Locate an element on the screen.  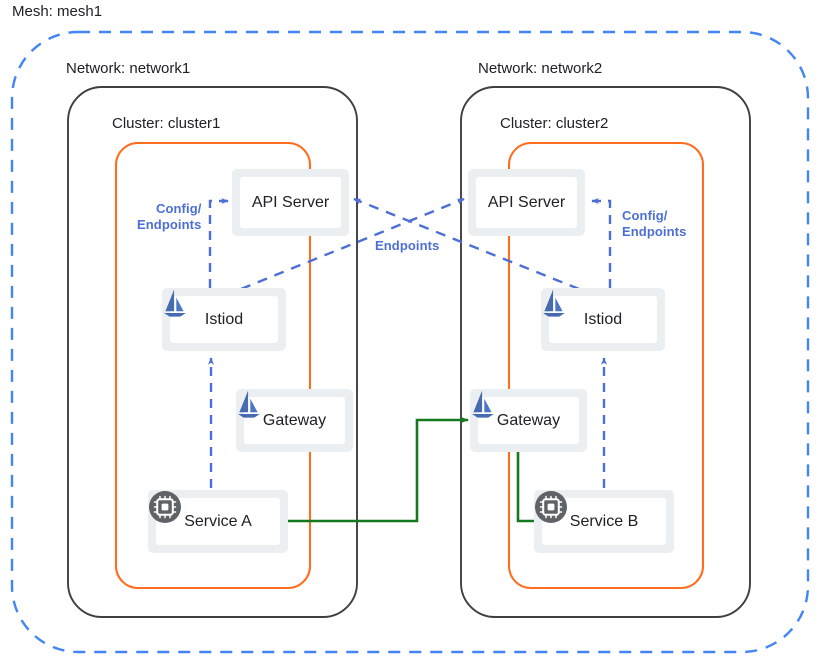
node-service-b: Service B is located at coordinates (604, 521).